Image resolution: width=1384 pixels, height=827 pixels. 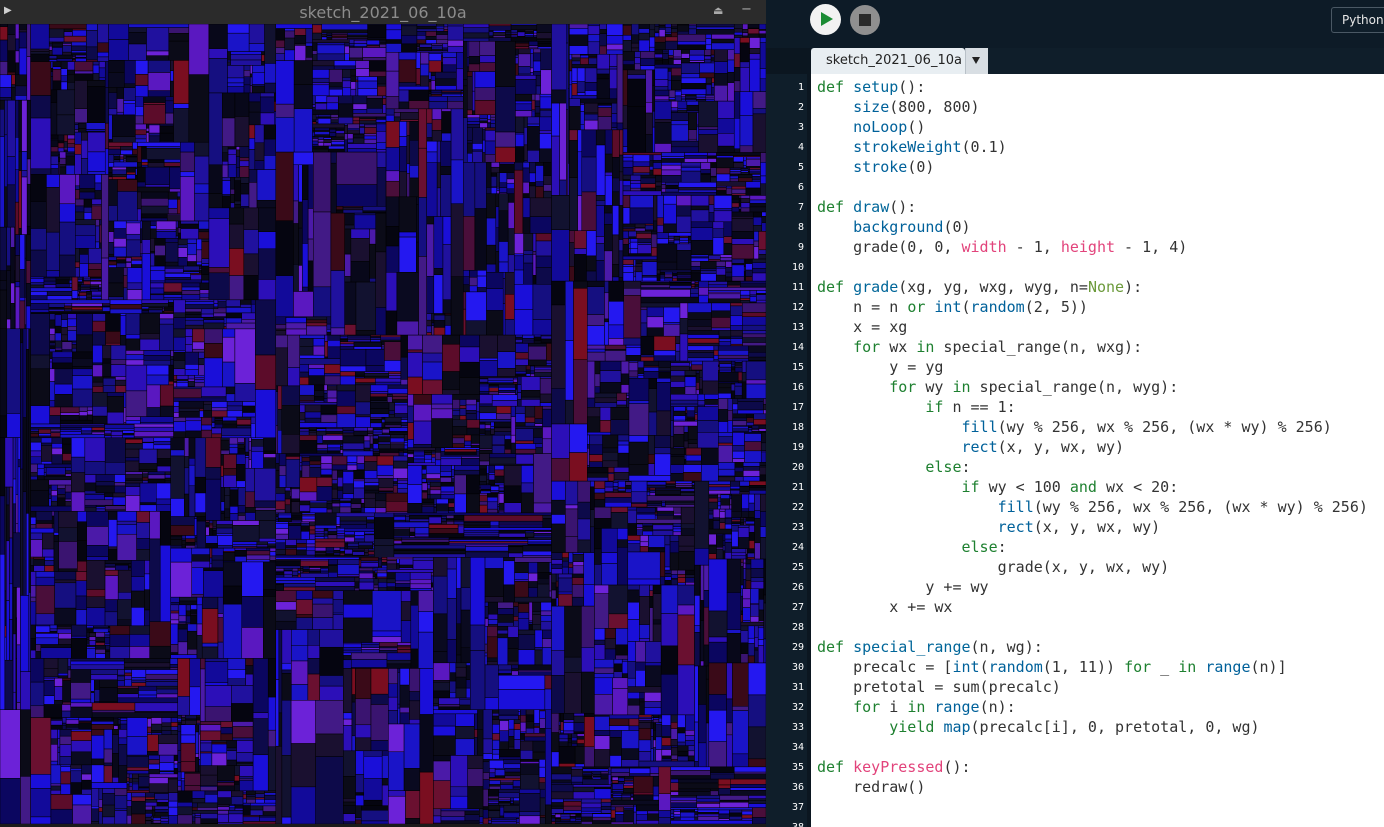 I want to click on minus-icon: −, so click(x=747, y=9).